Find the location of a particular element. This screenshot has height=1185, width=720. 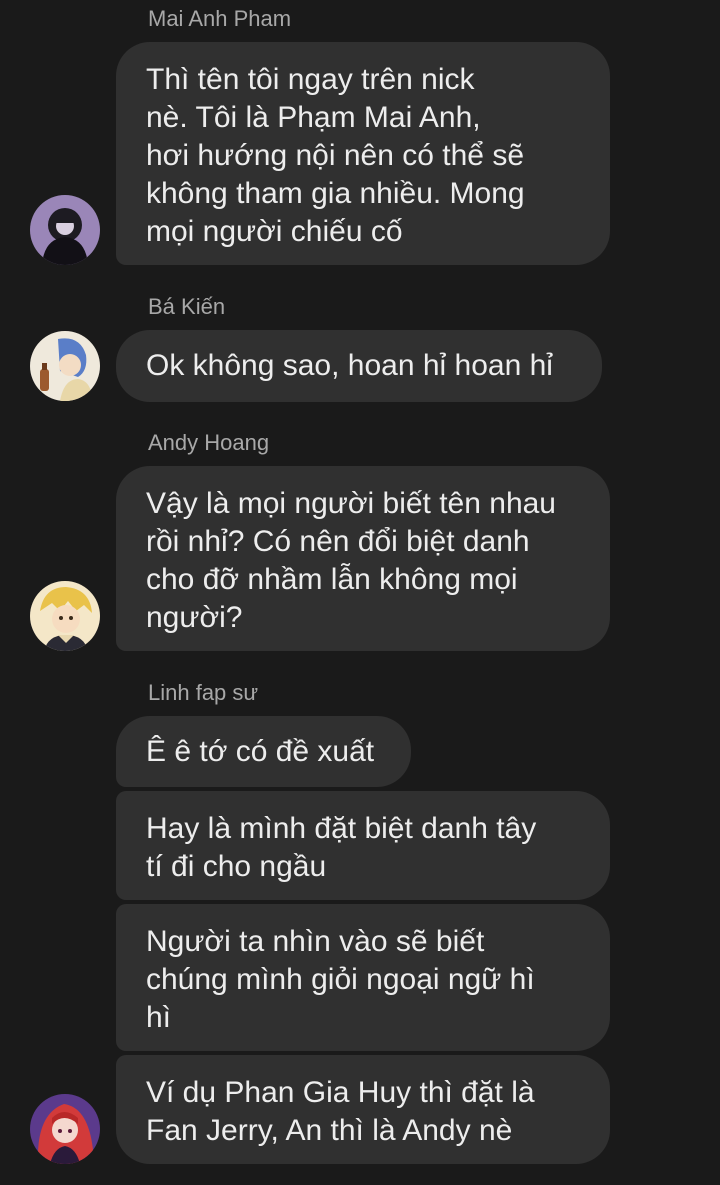

sender-name: Bá Kiến is located at coordinates (186, 307).